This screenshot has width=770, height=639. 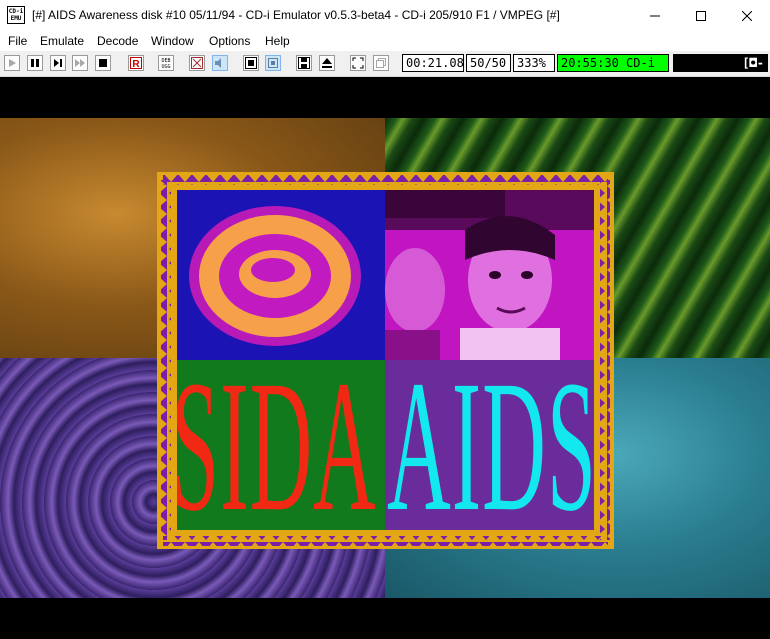 I want to click on speed-readout: 333%, so click(x=534, y=63).